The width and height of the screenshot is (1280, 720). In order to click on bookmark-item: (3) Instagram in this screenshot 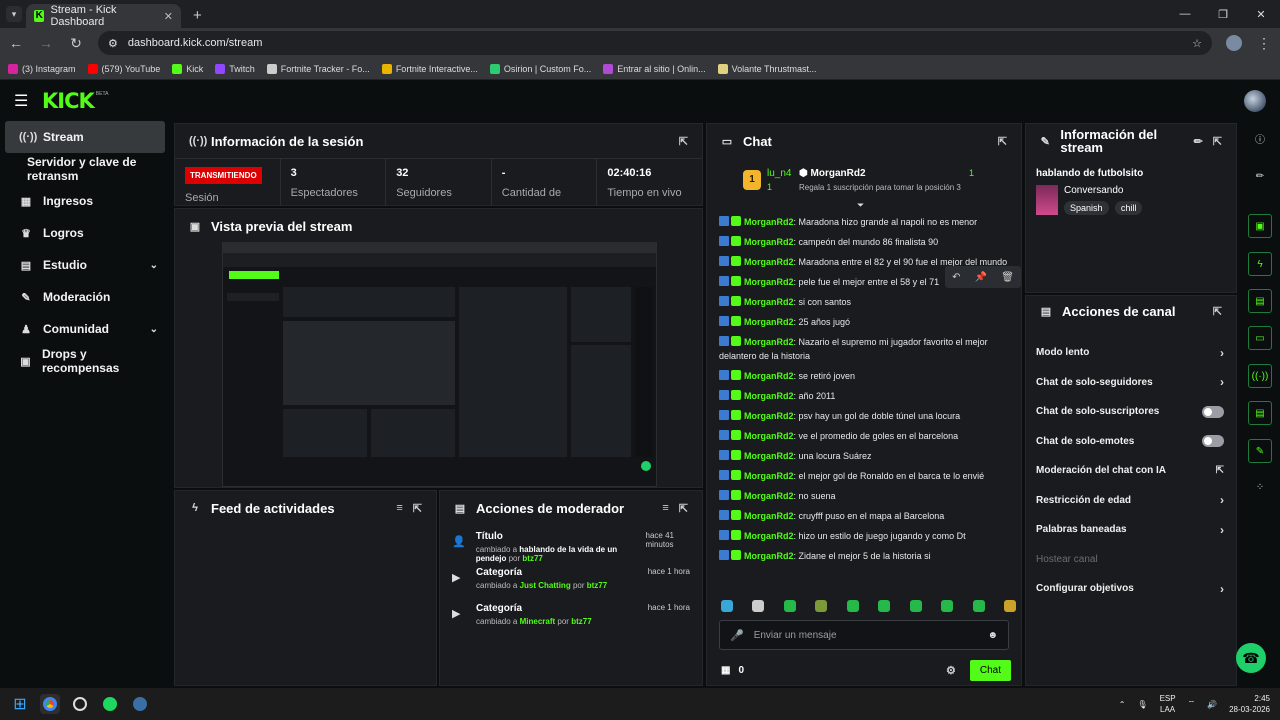, I will do `click(42, 68)`.